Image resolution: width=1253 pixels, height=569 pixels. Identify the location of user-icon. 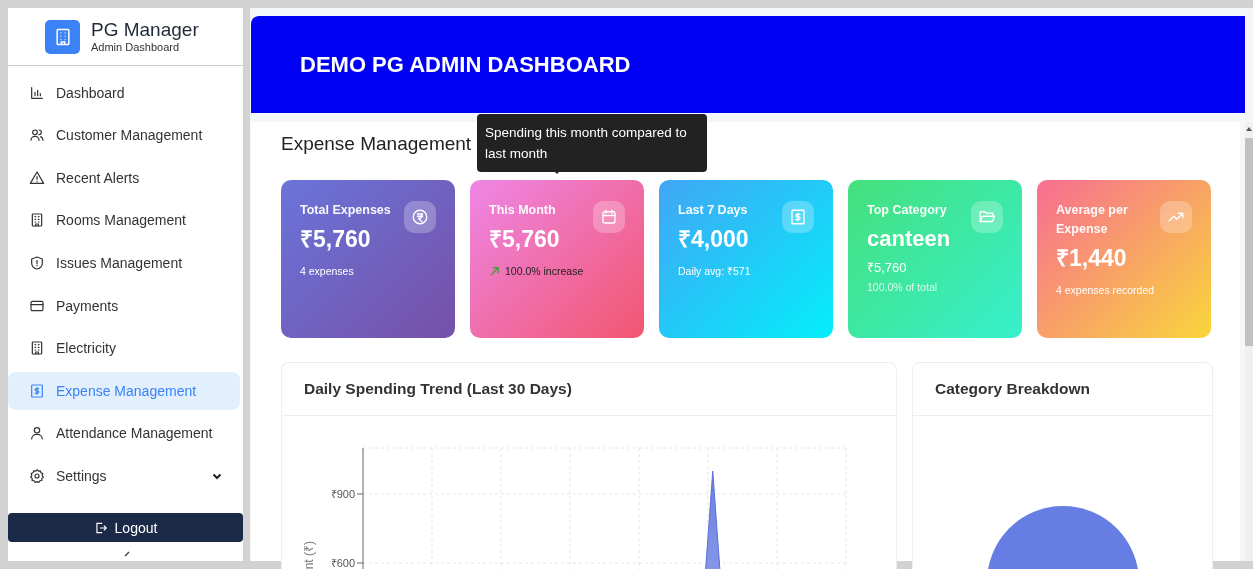
(37, 433).